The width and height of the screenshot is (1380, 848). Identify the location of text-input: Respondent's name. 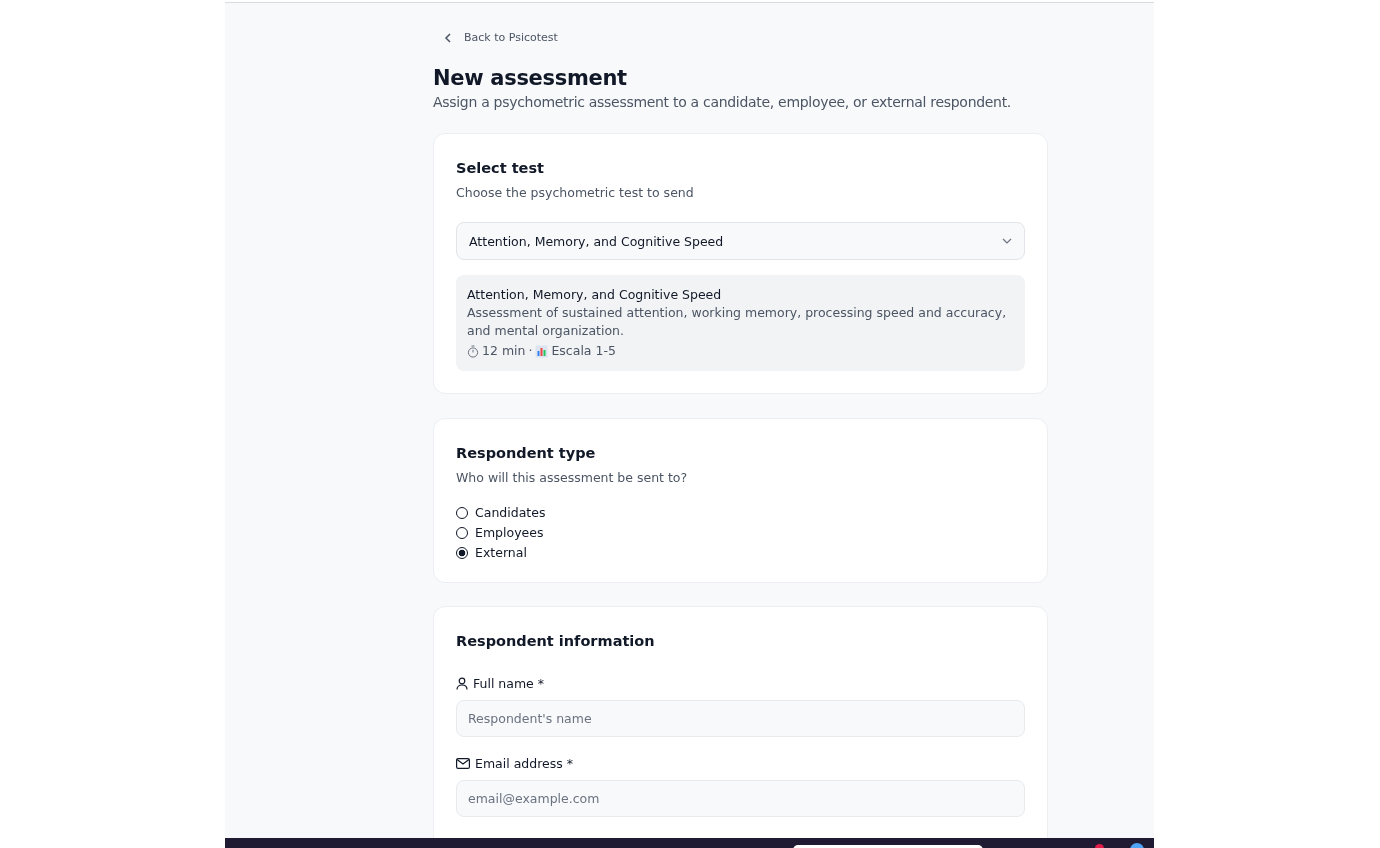
(740, 718).